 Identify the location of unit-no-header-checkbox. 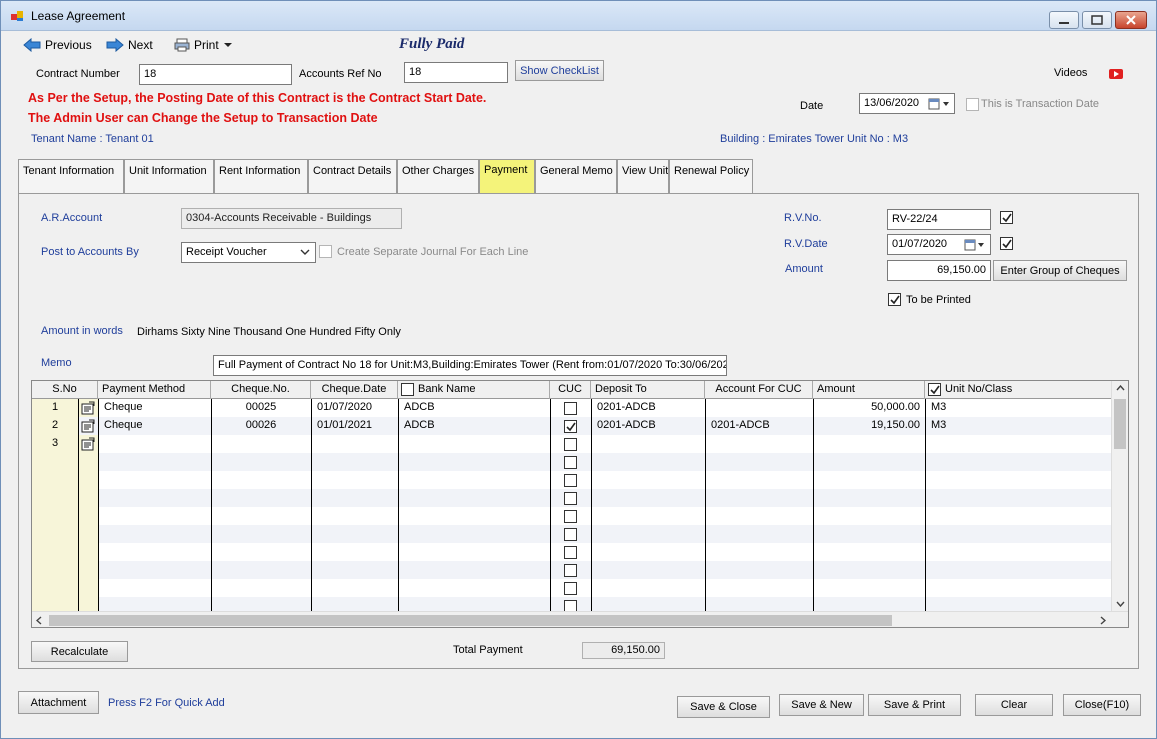
(934, 389).